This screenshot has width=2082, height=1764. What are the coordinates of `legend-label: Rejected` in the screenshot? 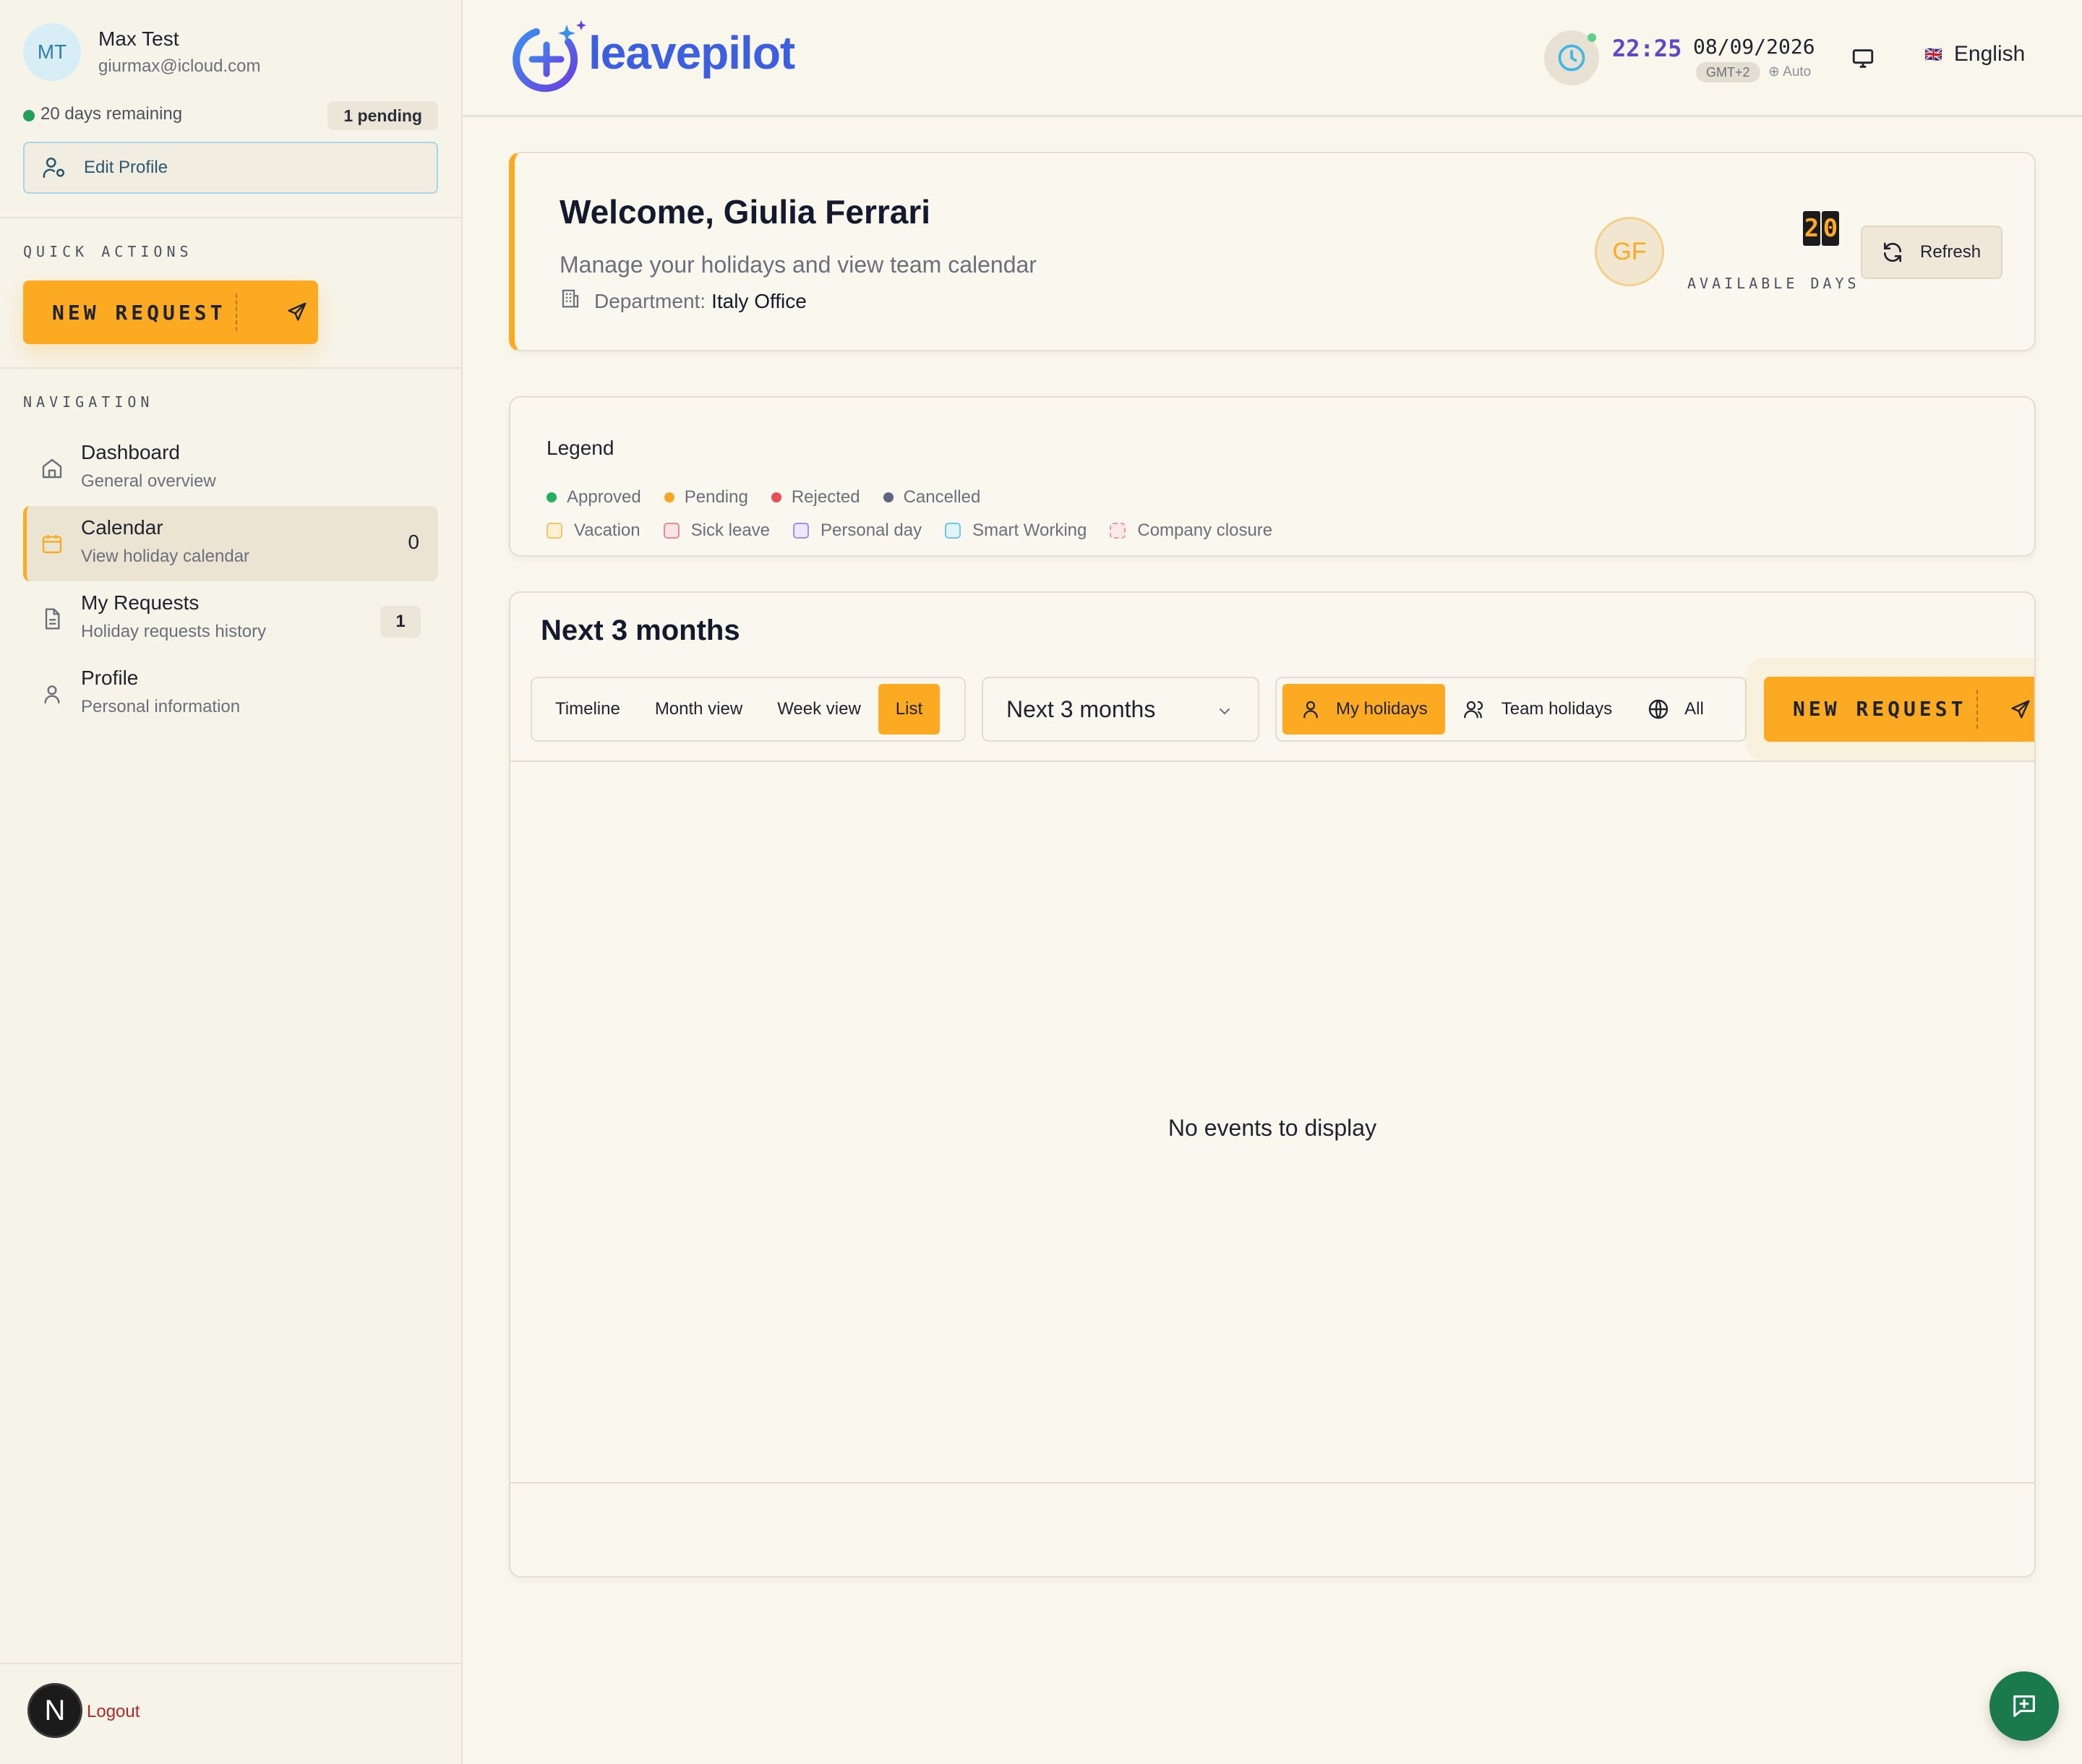 It's located at (826, 497).